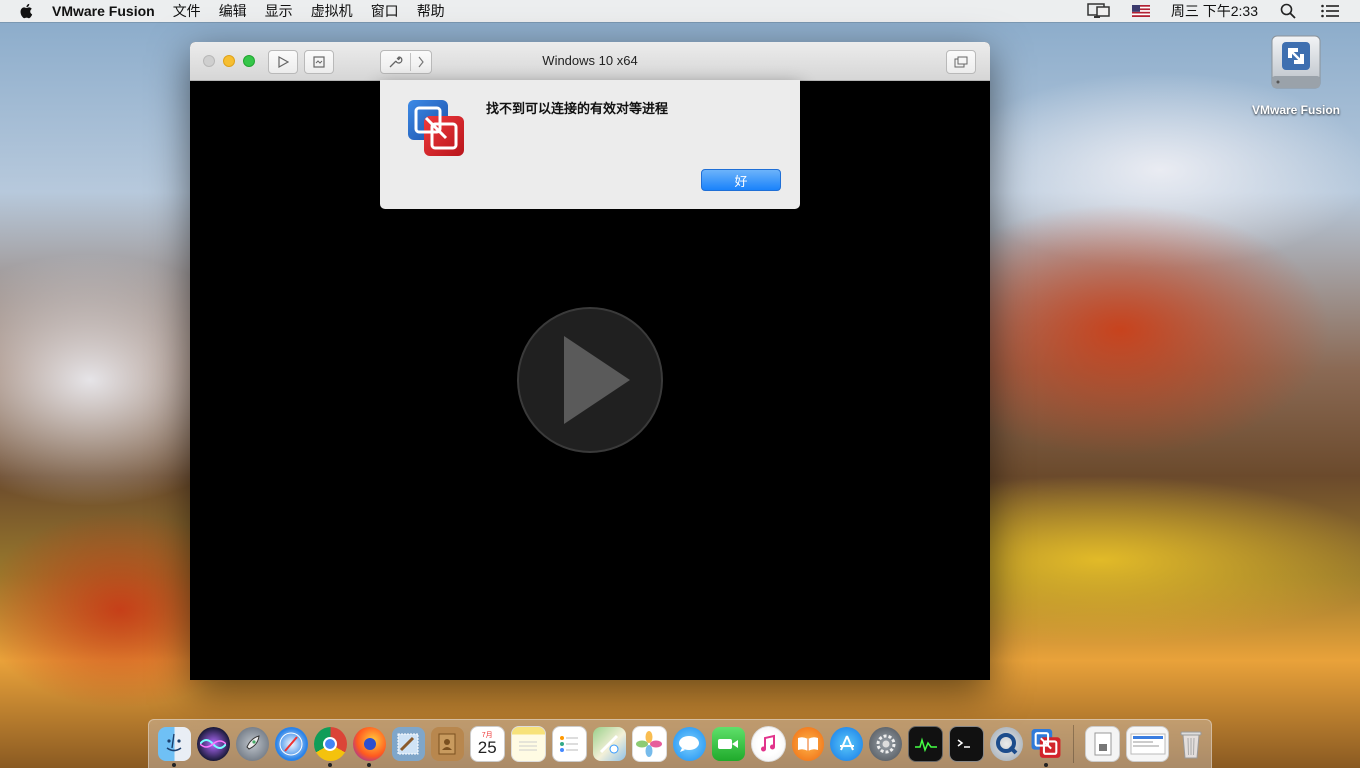 The image size is (1360, 768). I want to click on video-camera-icon, so click(728, 744).